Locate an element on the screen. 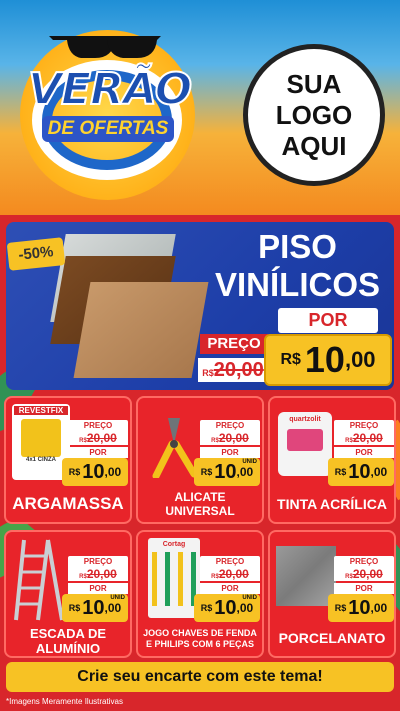 This screenshot has height=711, width=400. product-name-line: ESCADA DE is located at coordinates (68, 633).